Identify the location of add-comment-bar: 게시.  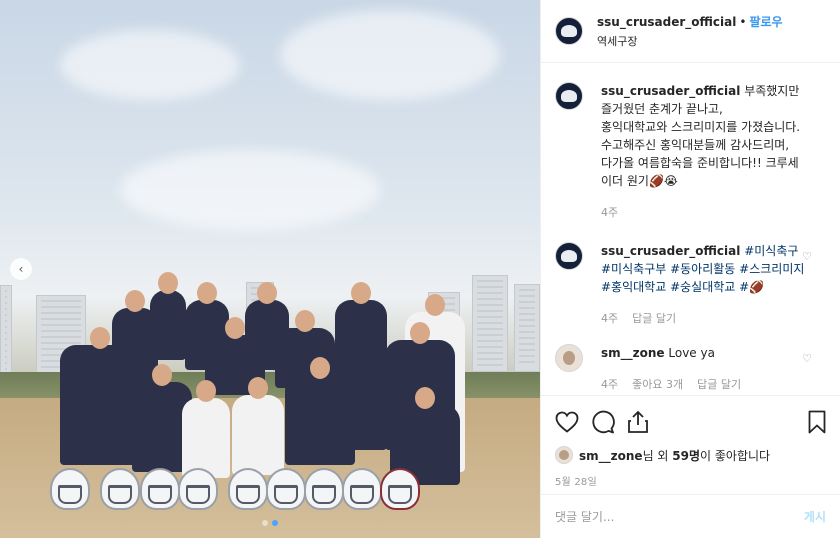
(690, 516).